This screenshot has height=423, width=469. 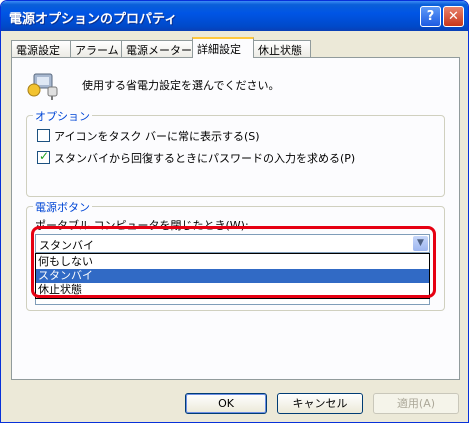 I want to click on prompt-password-checkbox: ✓, so click(x=43, y=156).